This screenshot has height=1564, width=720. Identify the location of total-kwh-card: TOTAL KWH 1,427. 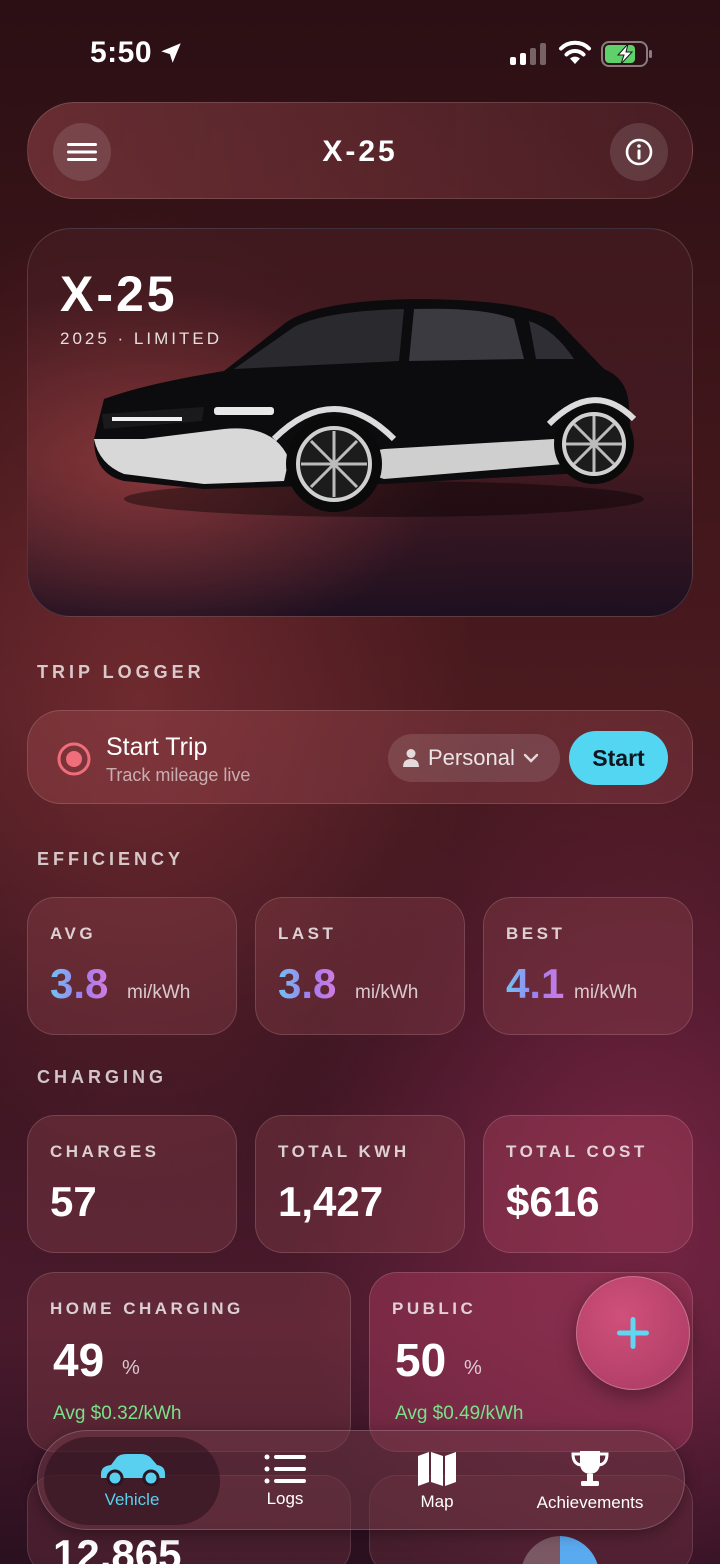
(360, 1184).